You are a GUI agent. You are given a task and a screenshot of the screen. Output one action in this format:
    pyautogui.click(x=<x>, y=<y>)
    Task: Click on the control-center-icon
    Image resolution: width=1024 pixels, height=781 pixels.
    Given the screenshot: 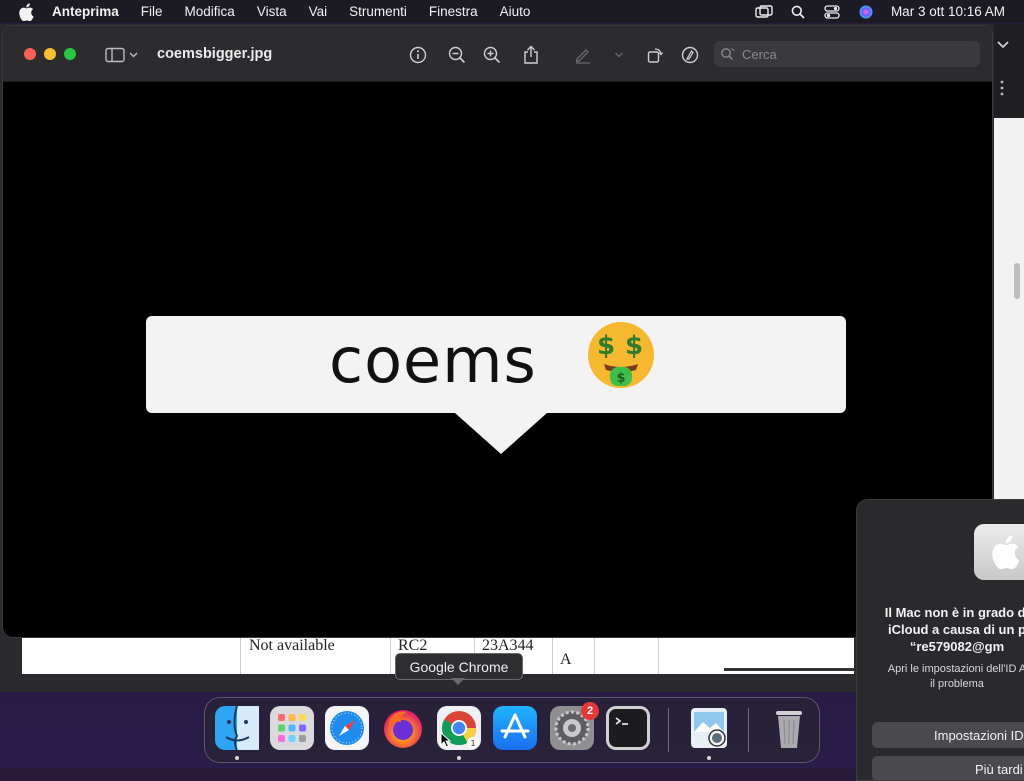 What is the action you would take?
    pyautogui.click(x=832, y=12)
    